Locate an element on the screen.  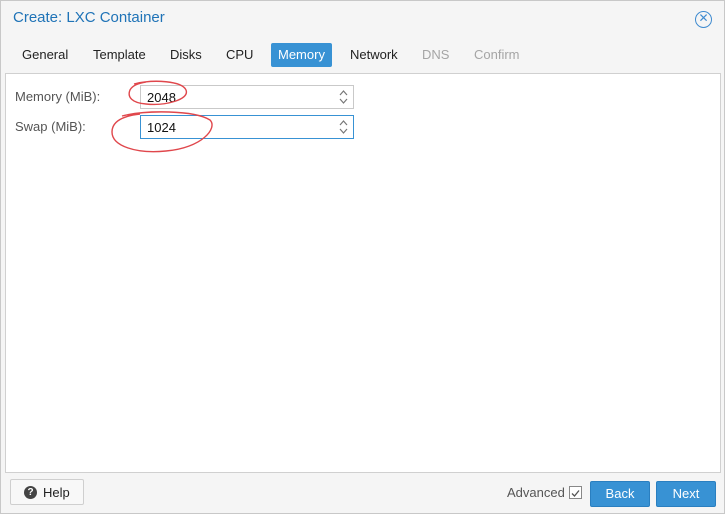
next-button: Next is located at coordinates (686, 494).